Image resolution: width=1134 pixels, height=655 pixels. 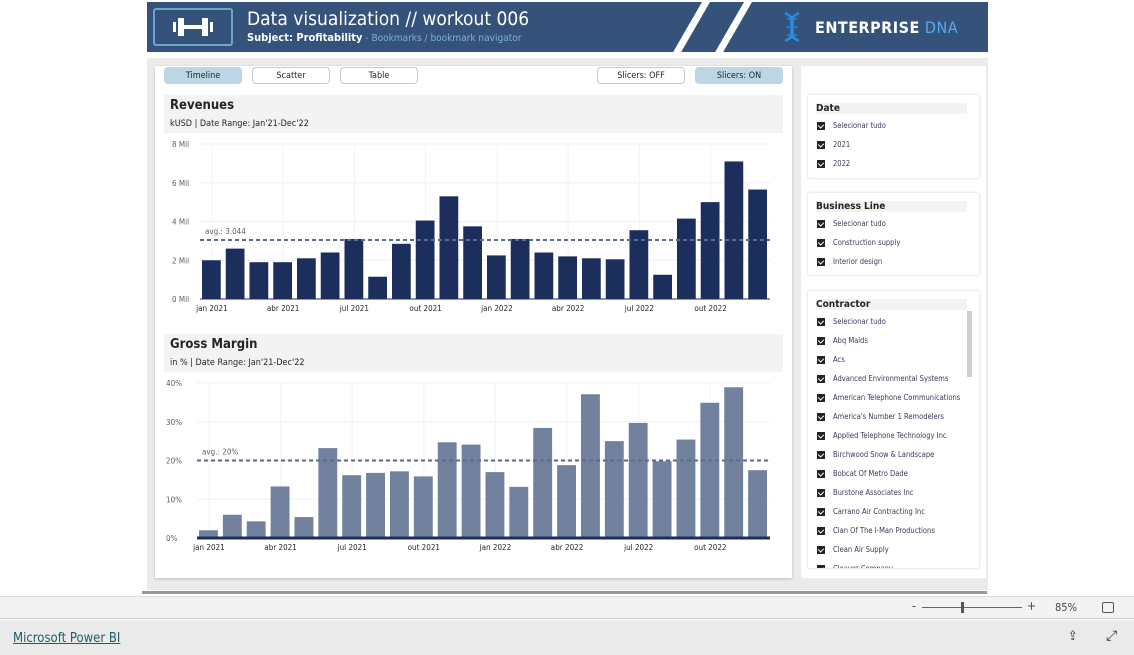 What do you see at coordinates (193, 27) in the screenshot?
I see `dumbbell-icon` at bounding box center [193, 27].